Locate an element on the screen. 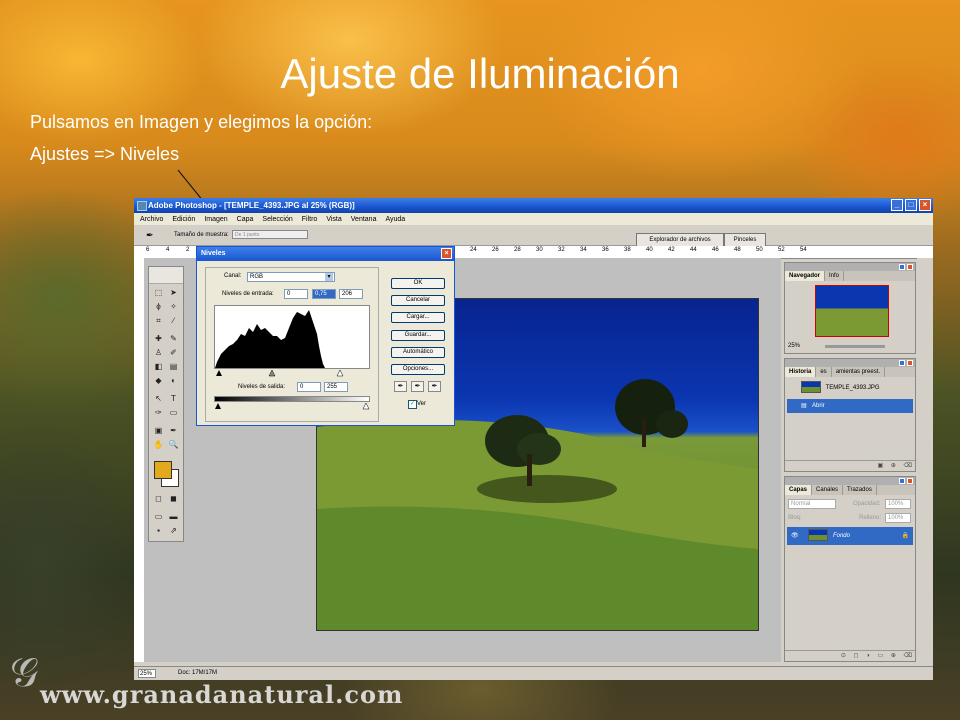  cancel-button: Cancelar is located at coordinates (418, 300).